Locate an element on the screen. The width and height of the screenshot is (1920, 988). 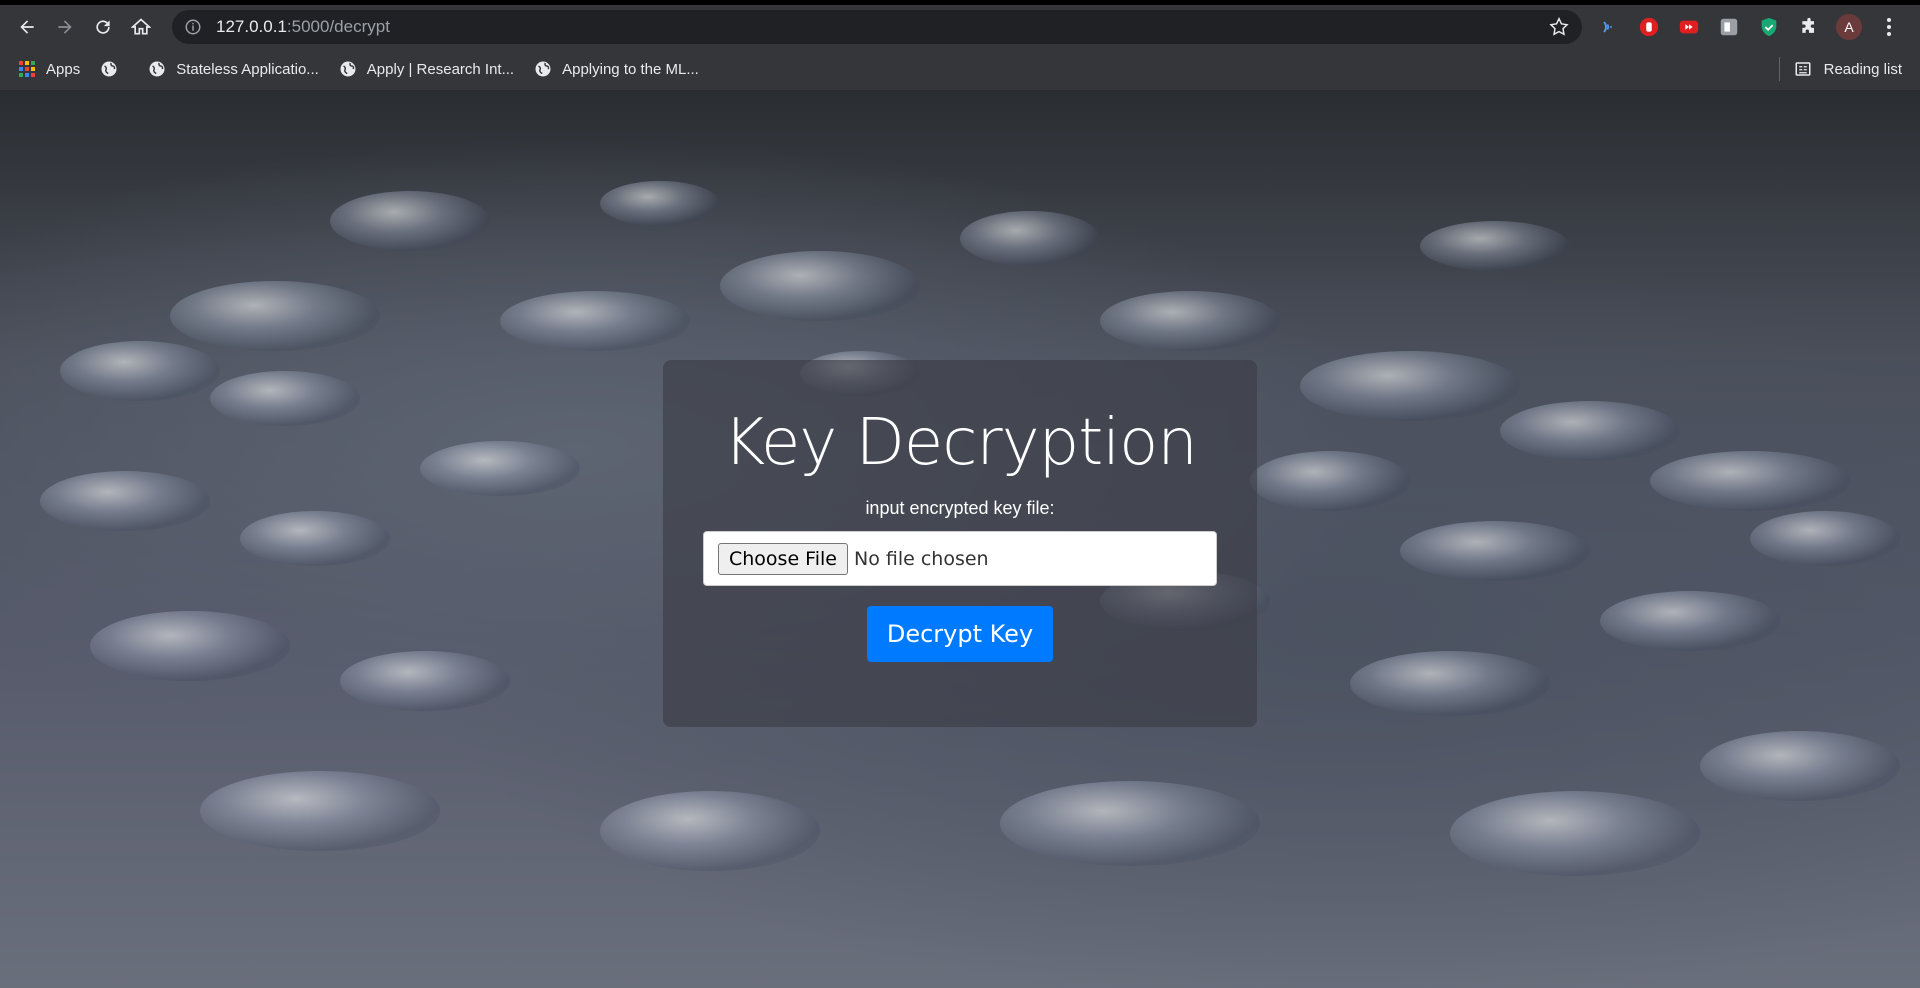
tab-extension-icon is located at coordinates (1729, 27).